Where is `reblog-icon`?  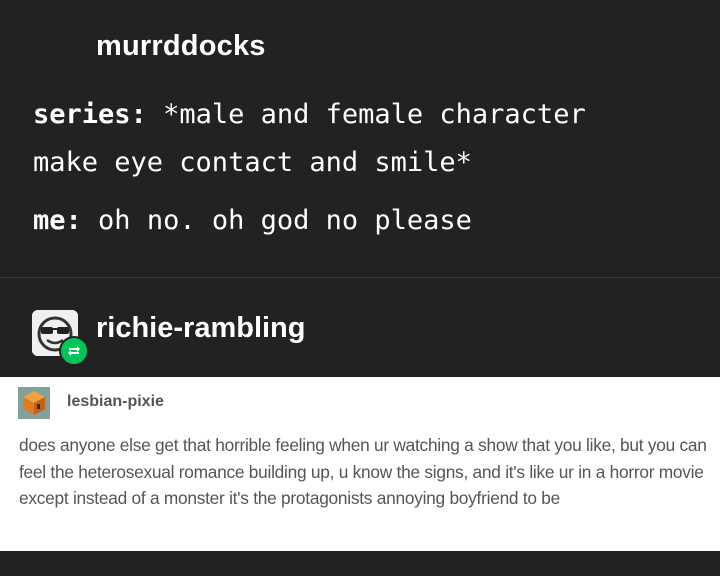
reblog-icon is located at coordinates (74, 351).